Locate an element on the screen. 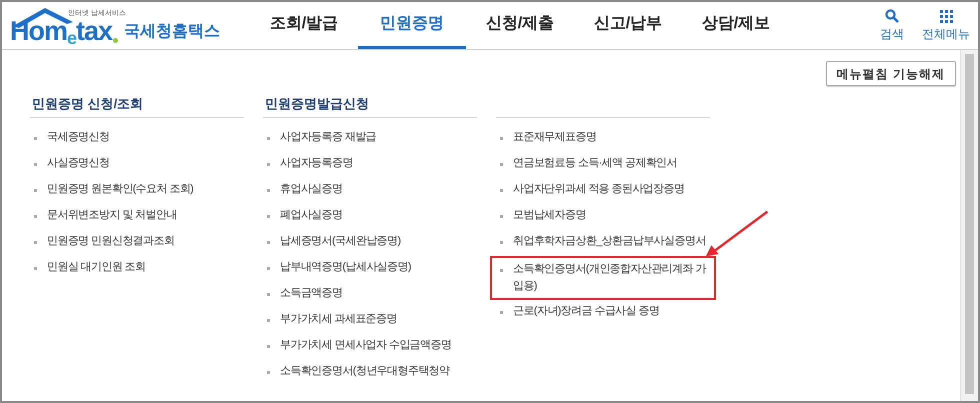  menu-link: 사업자등록증명 is located at coordinates (316, 163).